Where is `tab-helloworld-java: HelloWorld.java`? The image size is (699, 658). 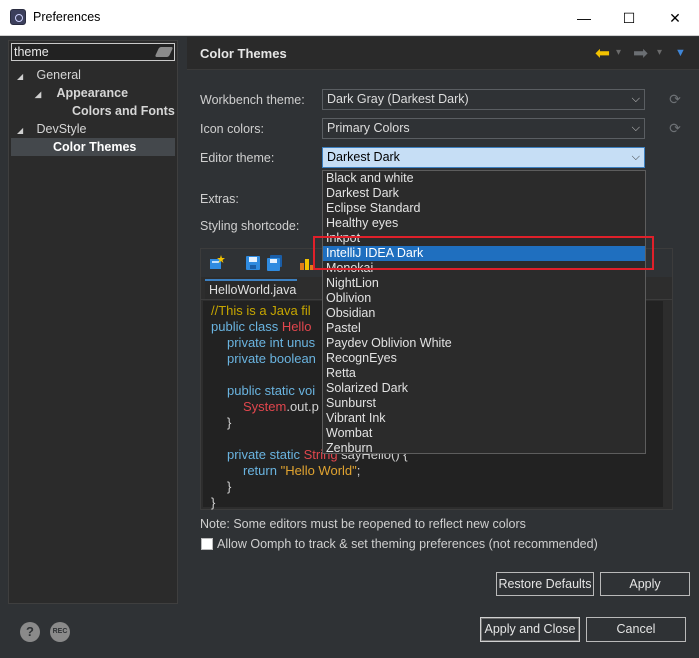
tab-helloworld-java: HelloWorld.java is located at coordinates (251, 289).